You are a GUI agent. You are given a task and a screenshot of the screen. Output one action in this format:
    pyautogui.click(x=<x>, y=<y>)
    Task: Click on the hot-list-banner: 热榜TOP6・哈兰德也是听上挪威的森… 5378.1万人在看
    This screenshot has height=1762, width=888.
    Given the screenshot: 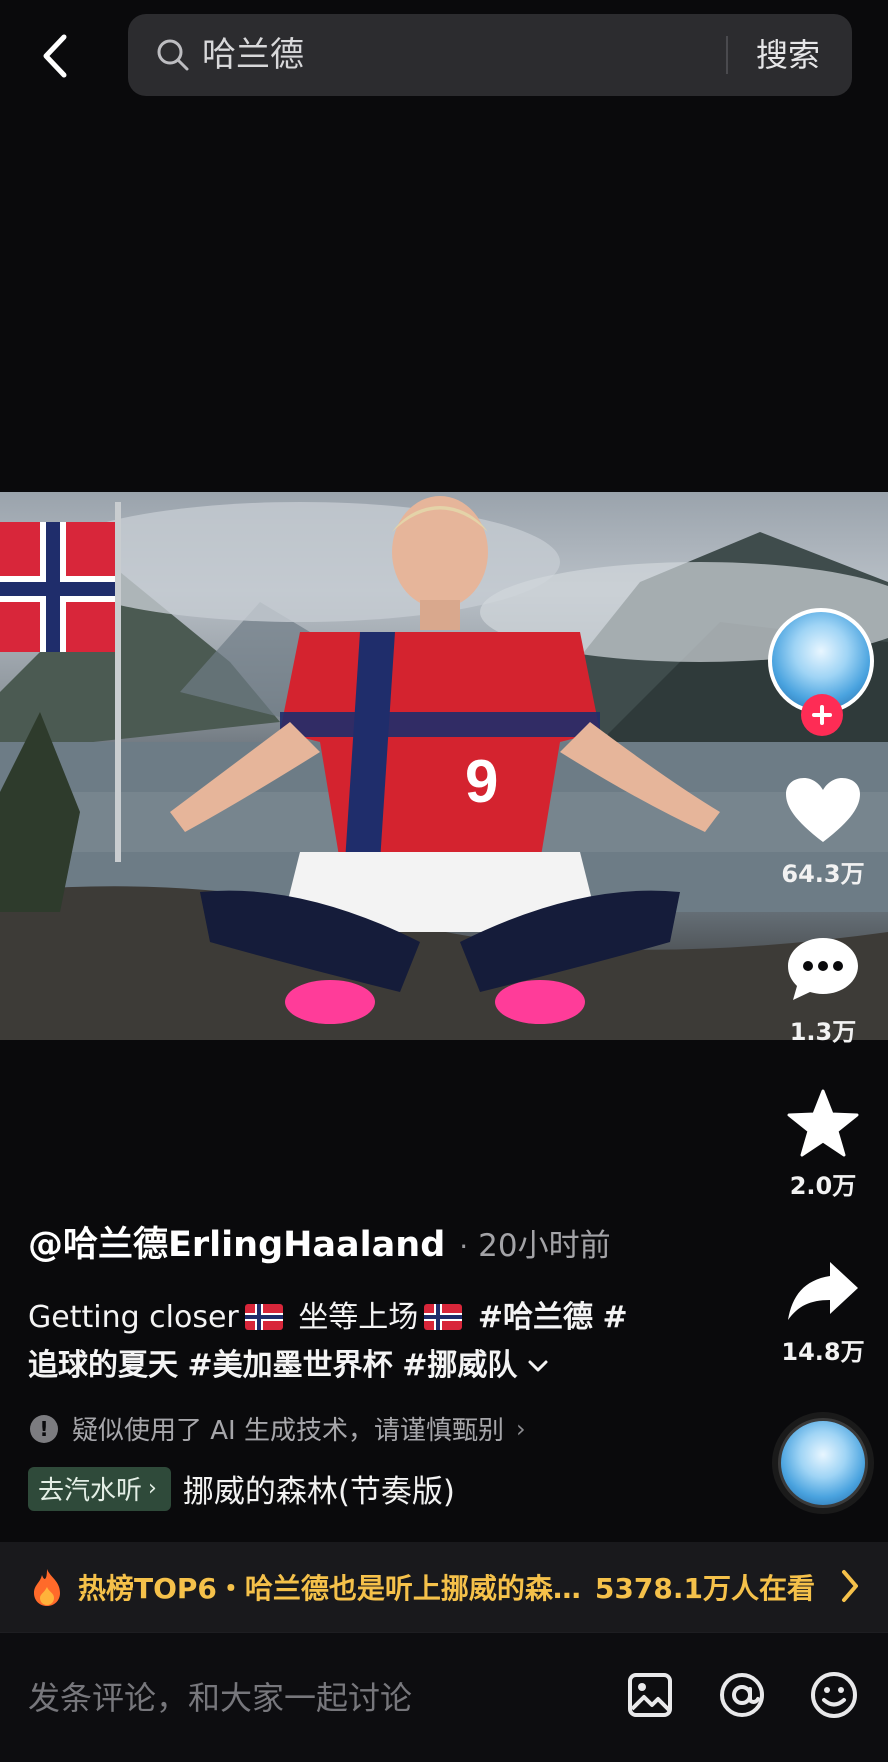 What is the action you would take?
    pyautogui.click(x=444, y=1587)
    